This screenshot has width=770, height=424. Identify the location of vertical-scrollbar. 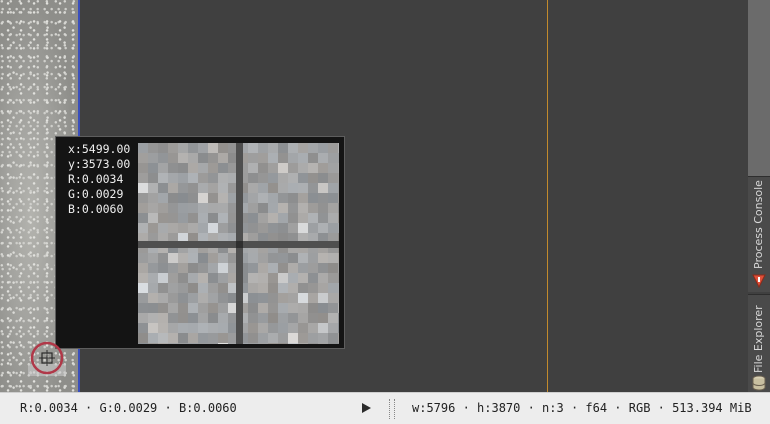
(759, 88).